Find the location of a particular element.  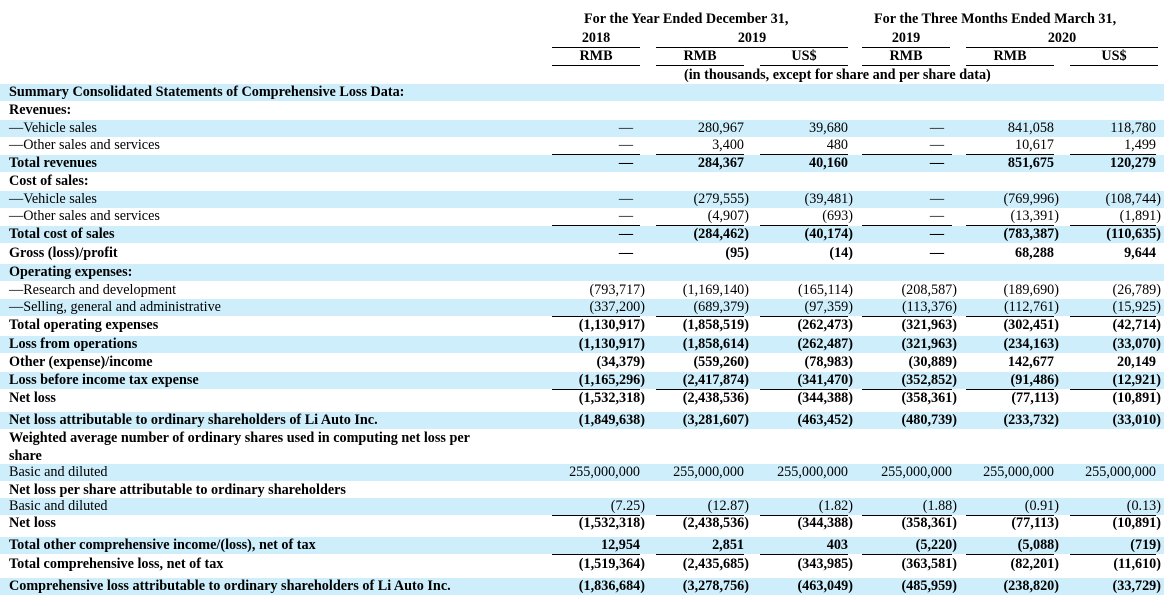

row-label: Revenues: is located at coordinates (40, 110).